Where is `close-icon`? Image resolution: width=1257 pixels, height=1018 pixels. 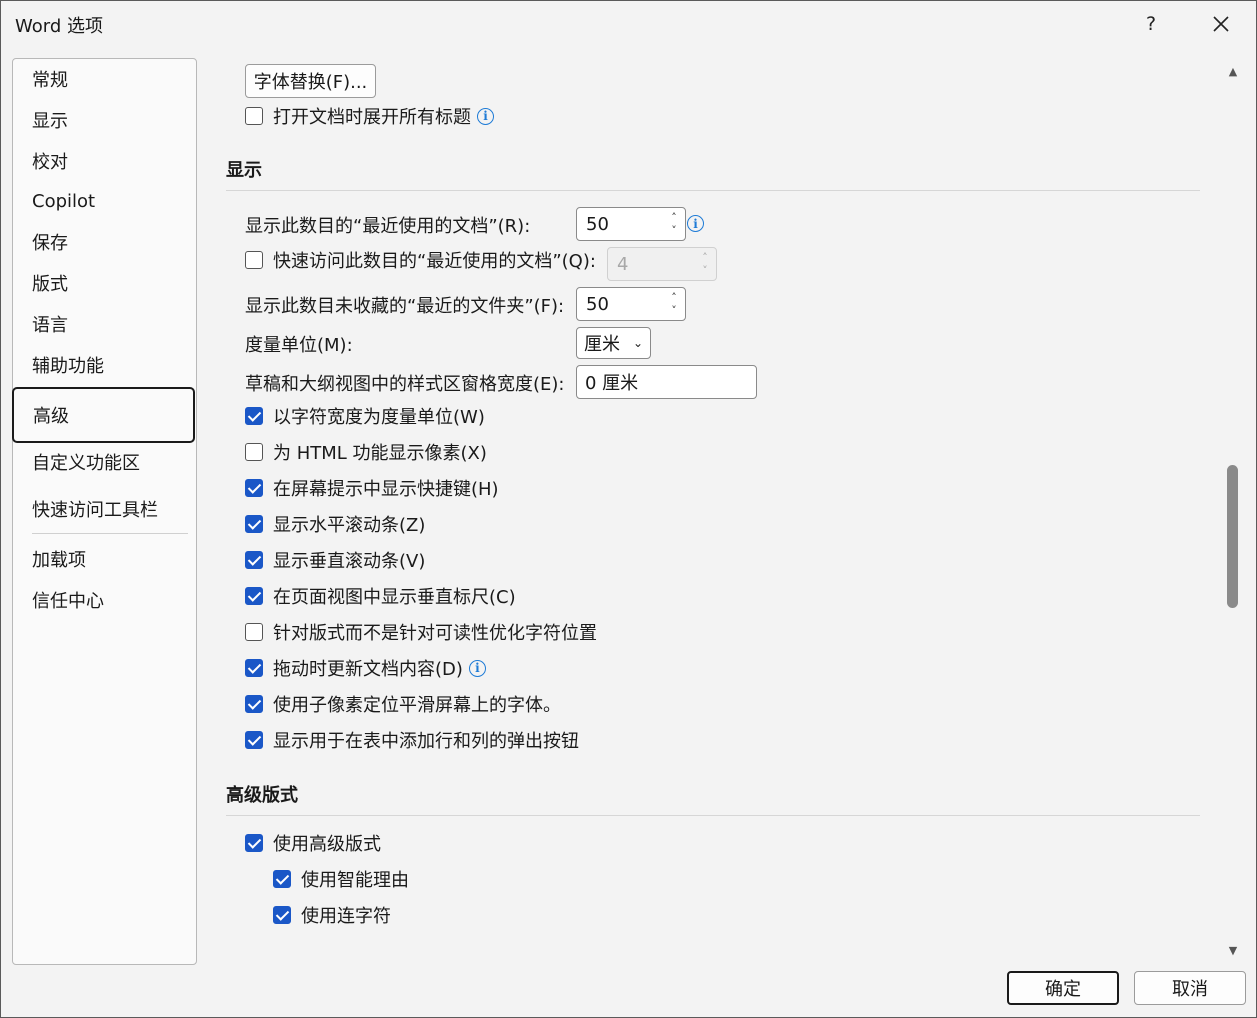
close-icon is located at coordinates (1221, 24).